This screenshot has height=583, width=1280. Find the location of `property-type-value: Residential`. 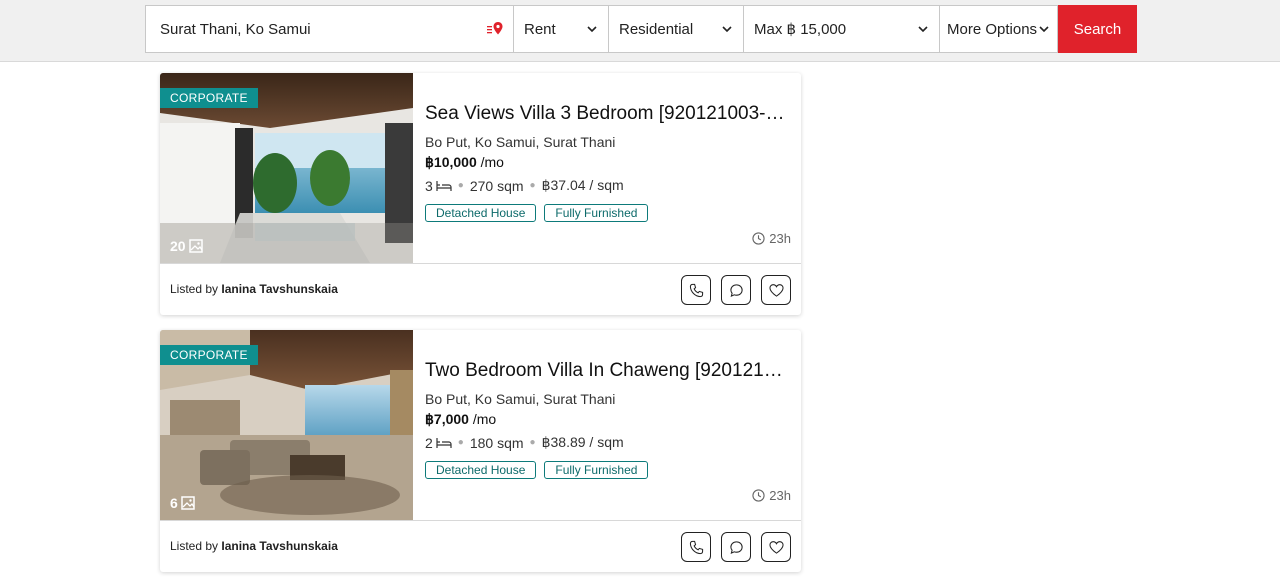

property-type-value: Residential is located at coordinates (656, 29).